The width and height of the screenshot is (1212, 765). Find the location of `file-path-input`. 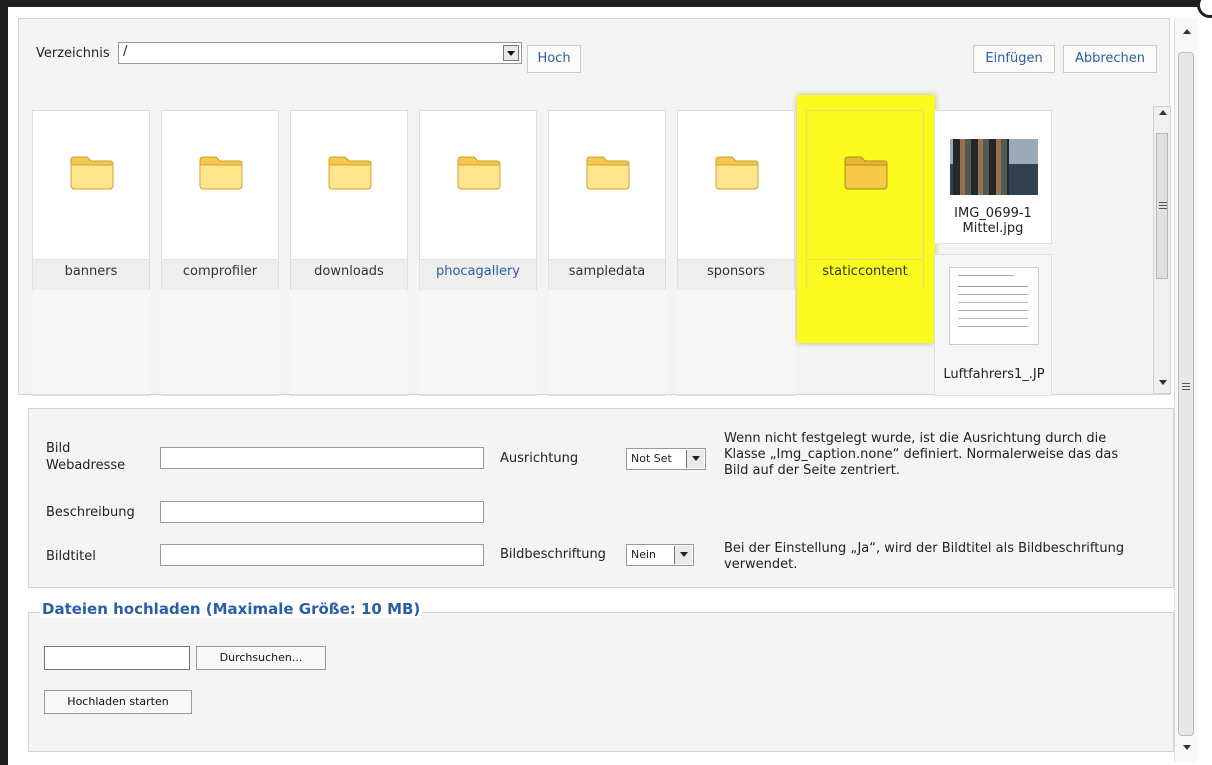

file-path-input is located at coordinates (117, 658).